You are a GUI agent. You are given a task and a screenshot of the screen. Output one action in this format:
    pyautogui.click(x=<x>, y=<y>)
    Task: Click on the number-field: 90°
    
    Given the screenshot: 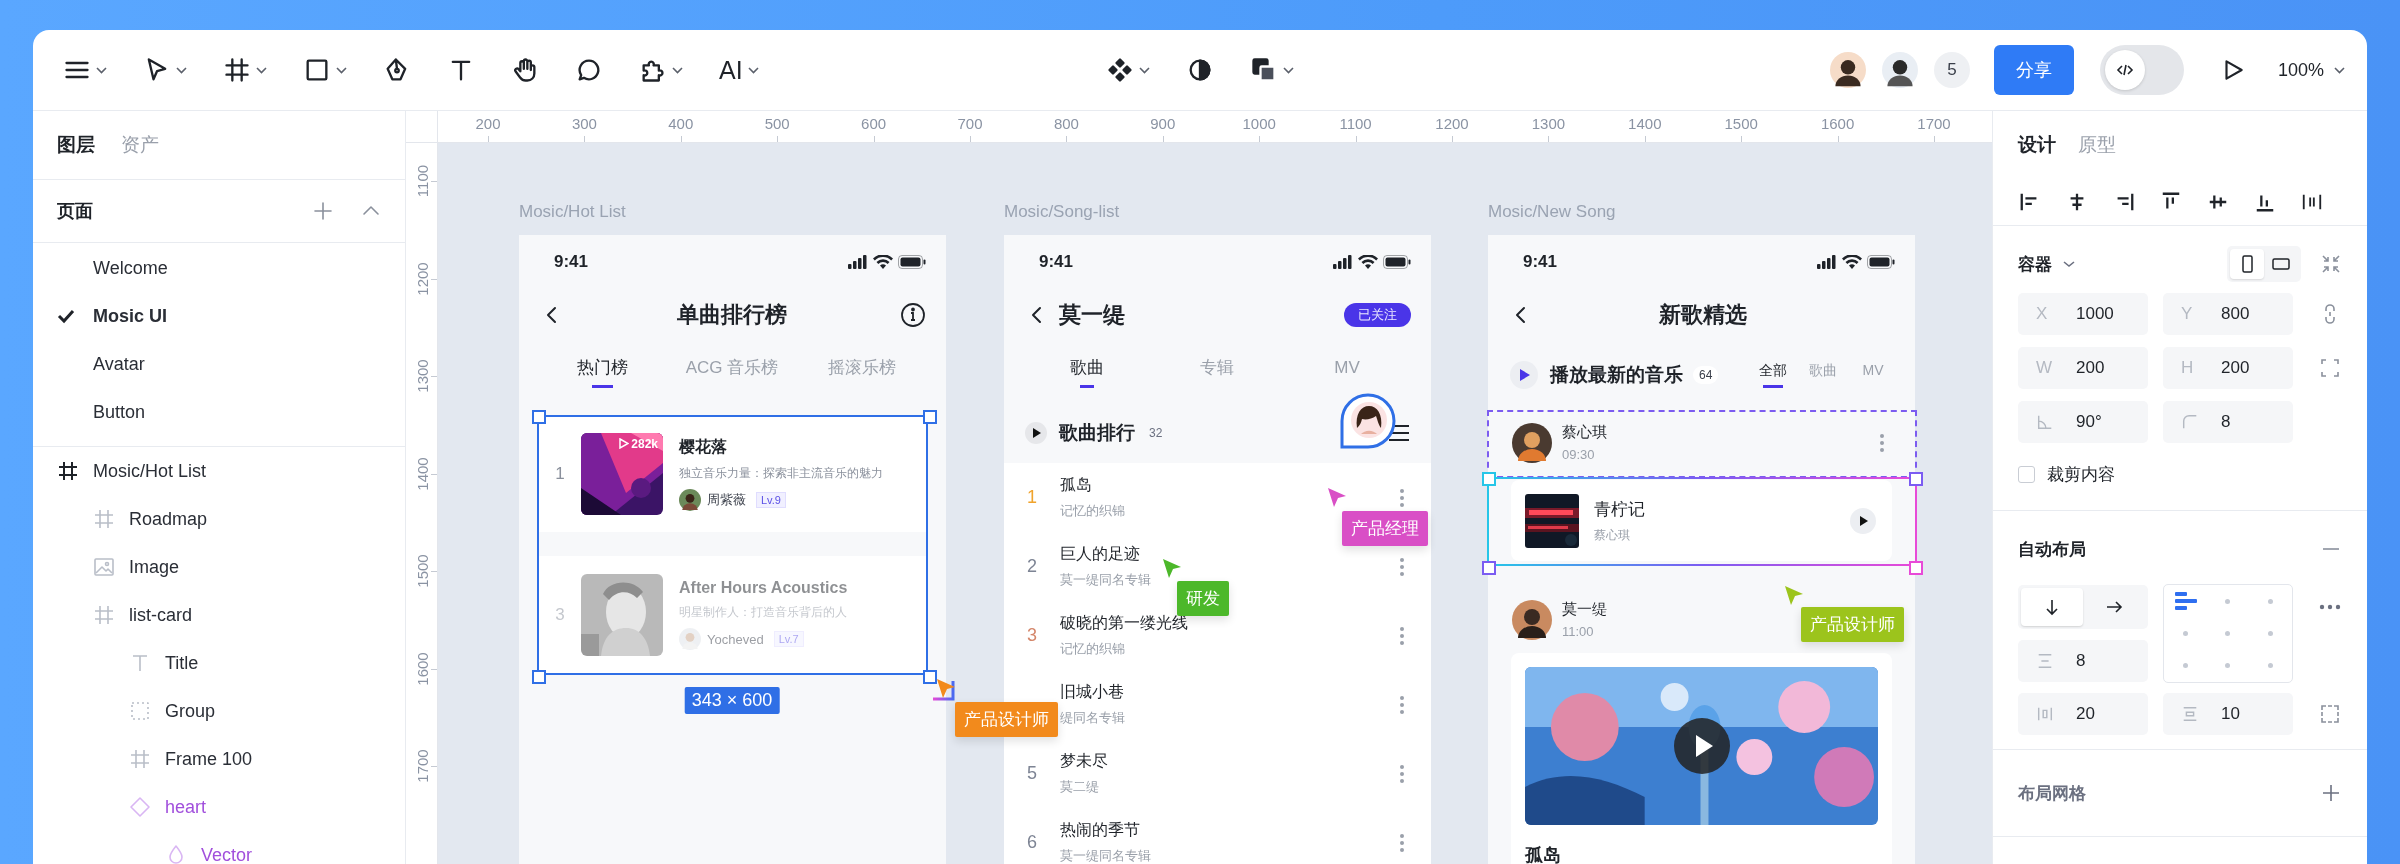 What is the action you would take?
    pyautogui.click(x=2083, y=422)
    